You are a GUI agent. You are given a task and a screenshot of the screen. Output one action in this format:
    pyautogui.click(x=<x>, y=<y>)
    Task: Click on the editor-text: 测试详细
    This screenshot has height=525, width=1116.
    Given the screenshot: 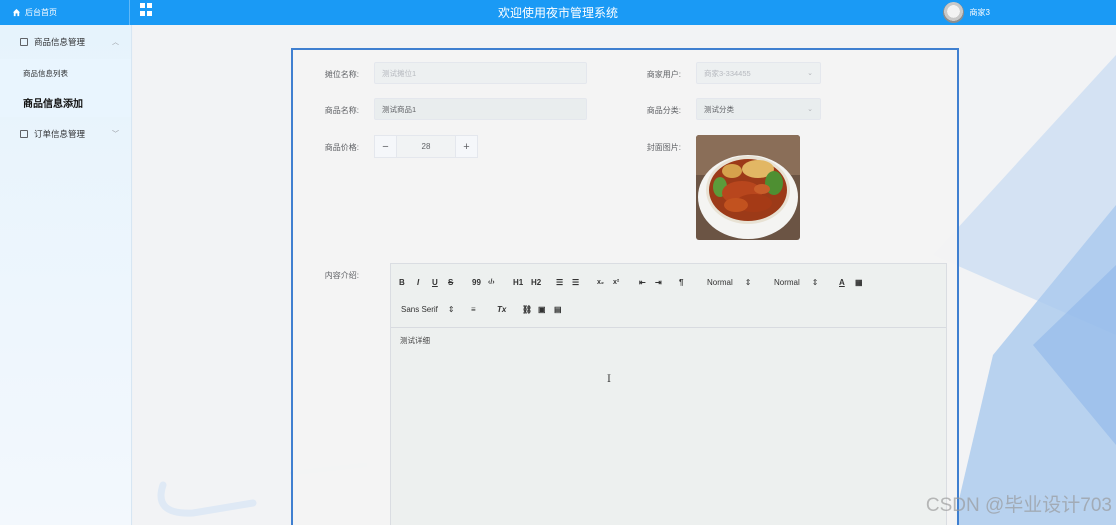 What is the action you would take?
    pyautogui.click(x=415, y=340)
    